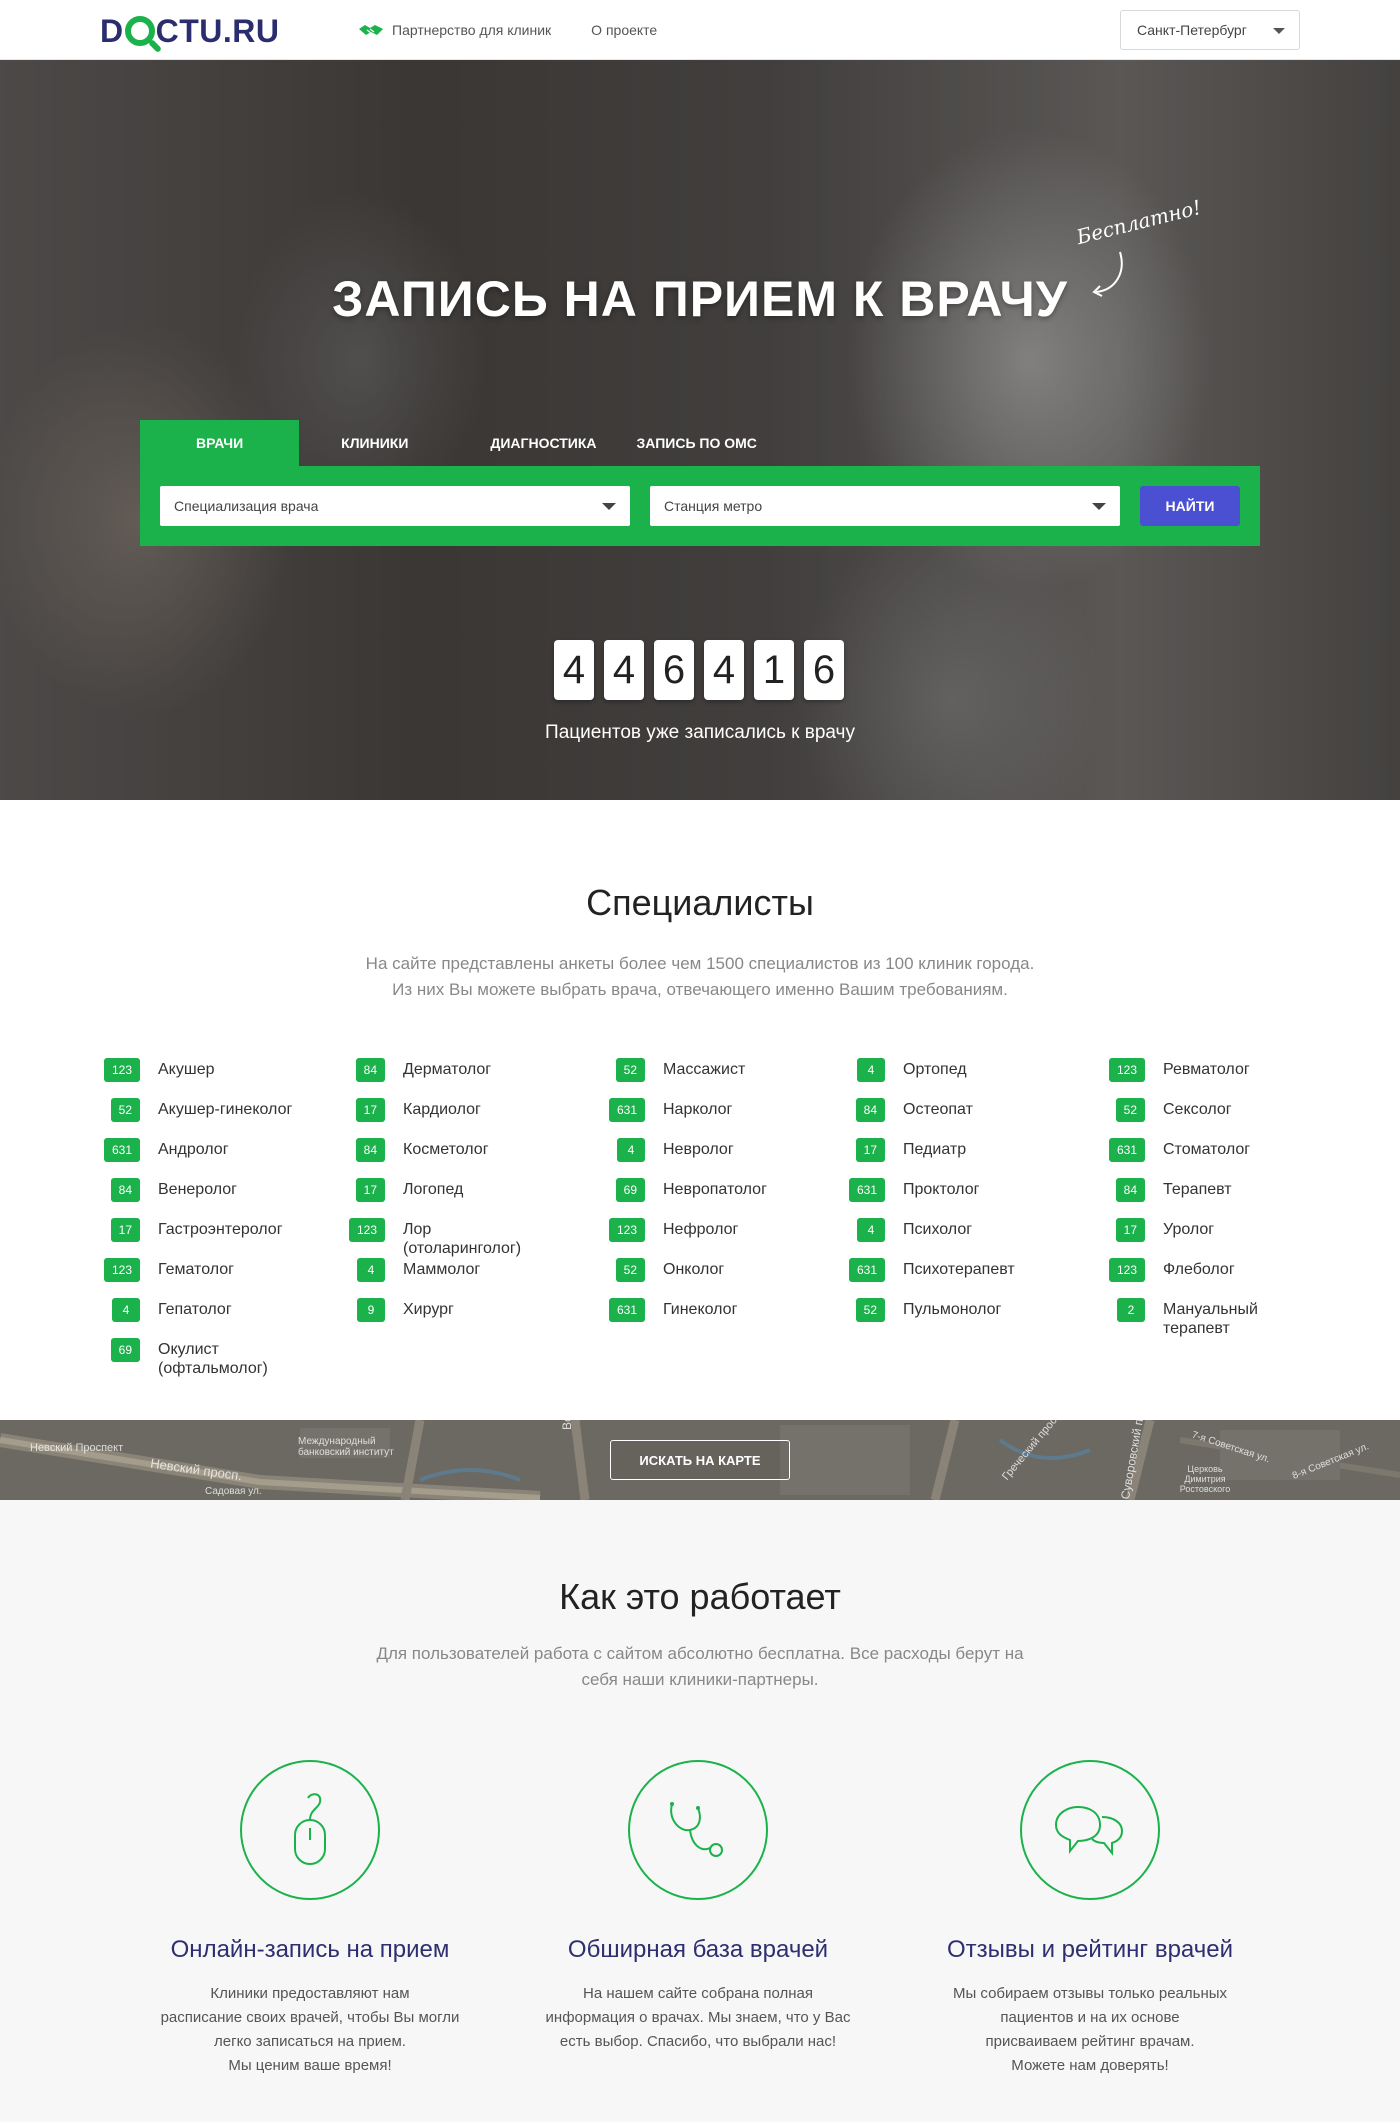 The height and width of the screenshot is (2122, 1400). Describe the element at coordinates (374, 443) in the screenshot. I see `tab-clinics: КЛИНИКИ` at that location.